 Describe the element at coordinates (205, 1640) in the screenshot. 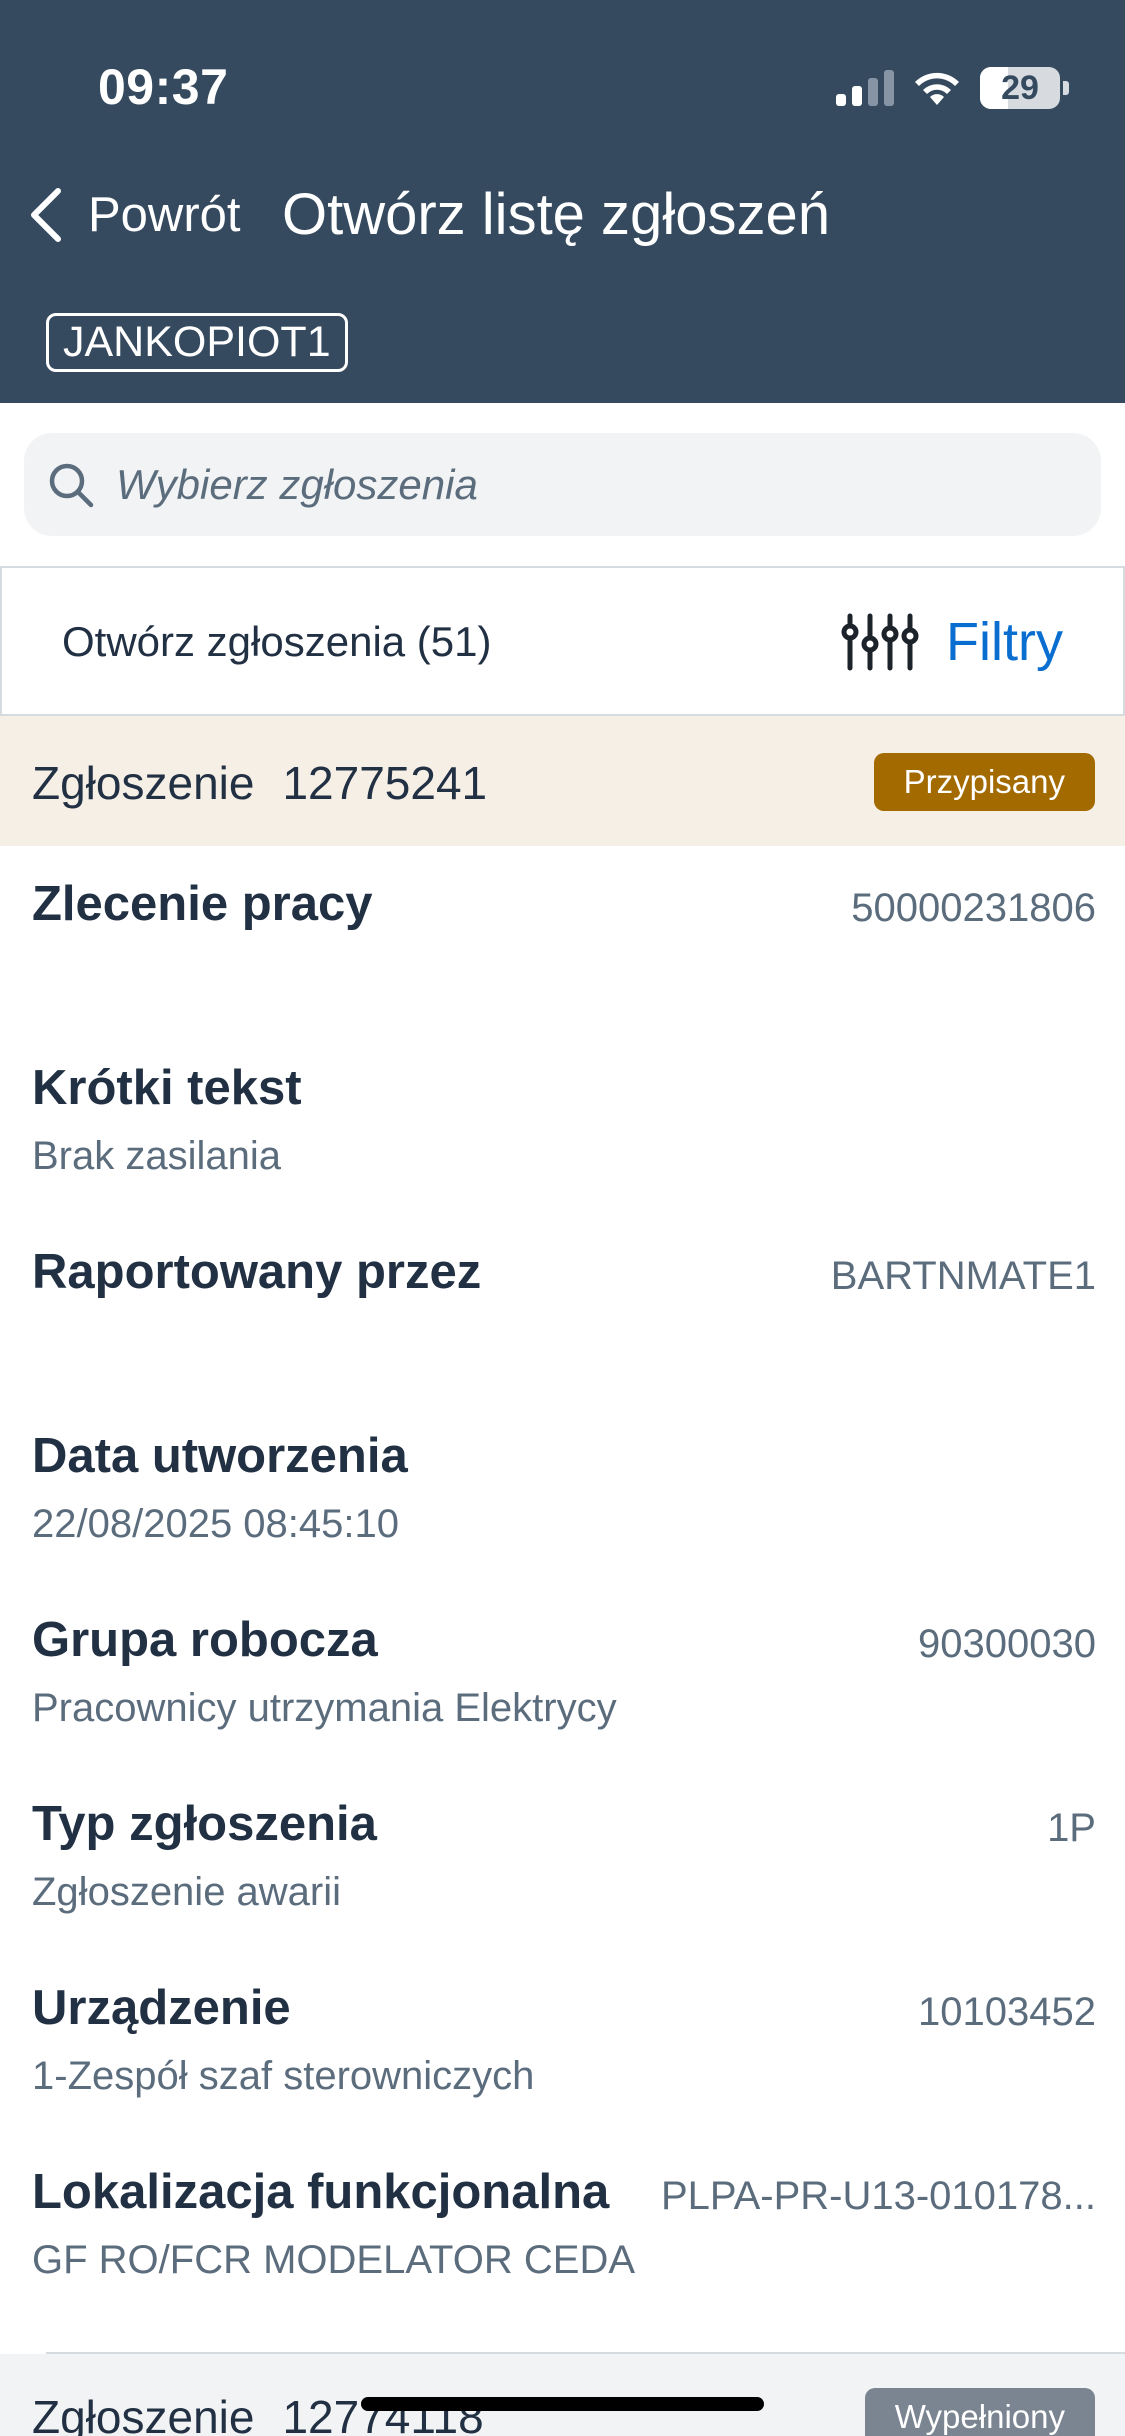

I see `field-label: Grupa robocza` at that location.